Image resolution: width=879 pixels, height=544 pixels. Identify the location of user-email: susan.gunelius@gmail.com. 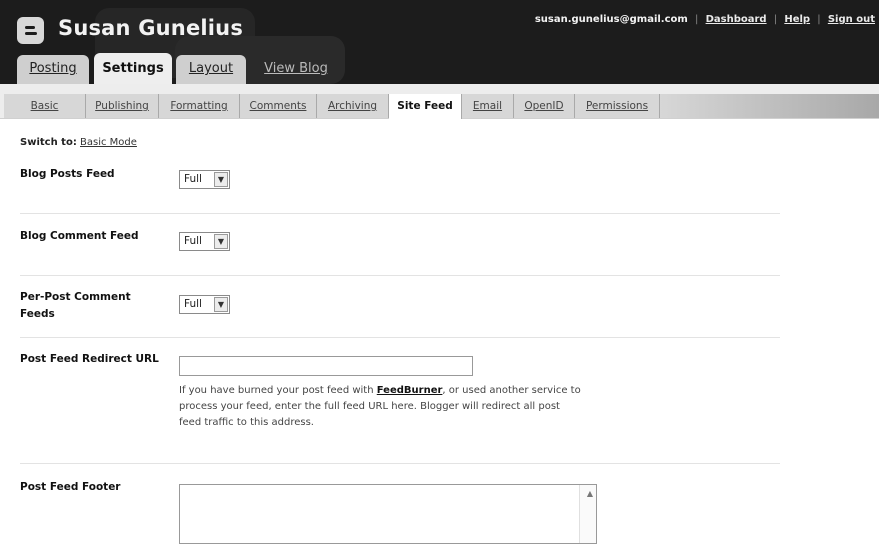
(611, 19).